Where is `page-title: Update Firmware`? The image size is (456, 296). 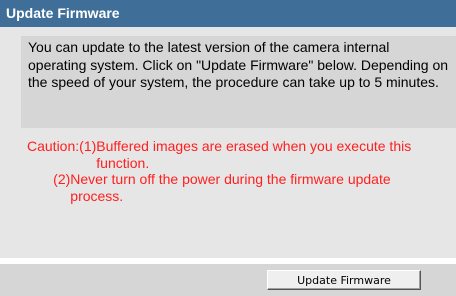
page-title: Update Firmware is located at coordinates (228, 13).